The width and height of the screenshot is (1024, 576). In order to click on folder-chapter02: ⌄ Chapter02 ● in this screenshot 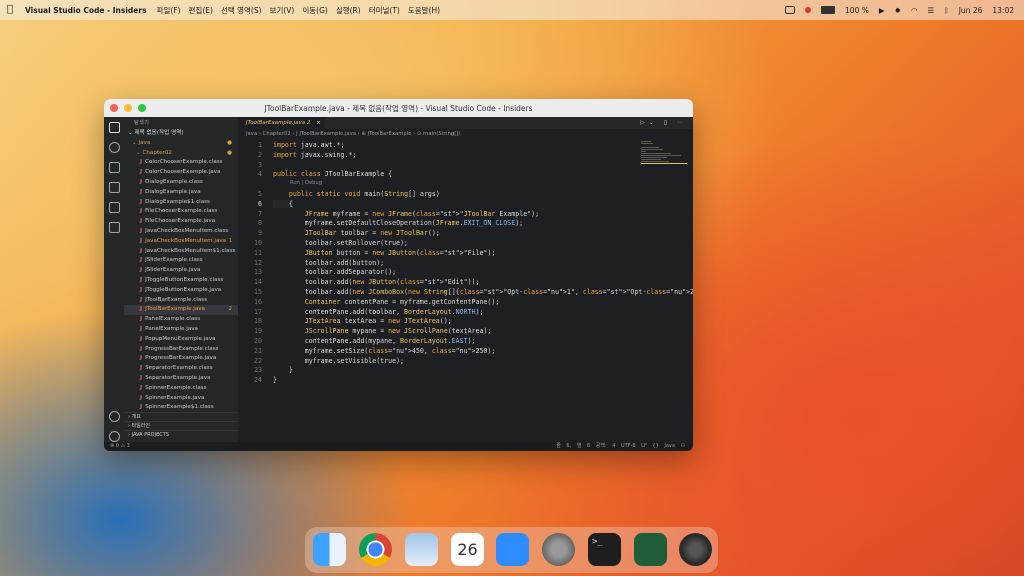, I will do `click(181, 154)`.